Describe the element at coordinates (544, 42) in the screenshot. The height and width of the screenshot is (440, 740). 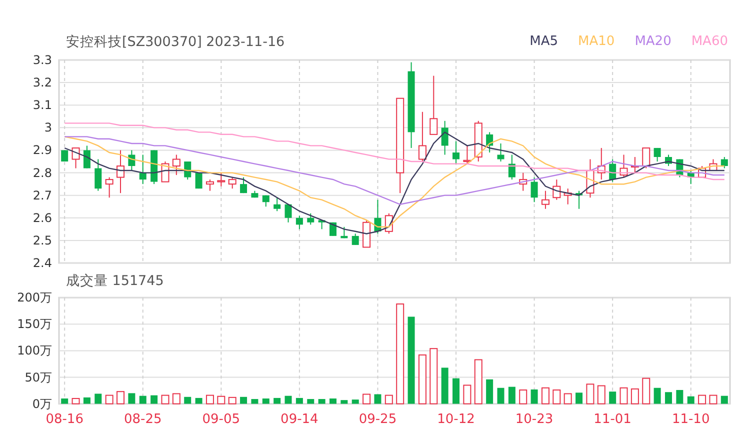
I see `legend-label: MA5` at that location.